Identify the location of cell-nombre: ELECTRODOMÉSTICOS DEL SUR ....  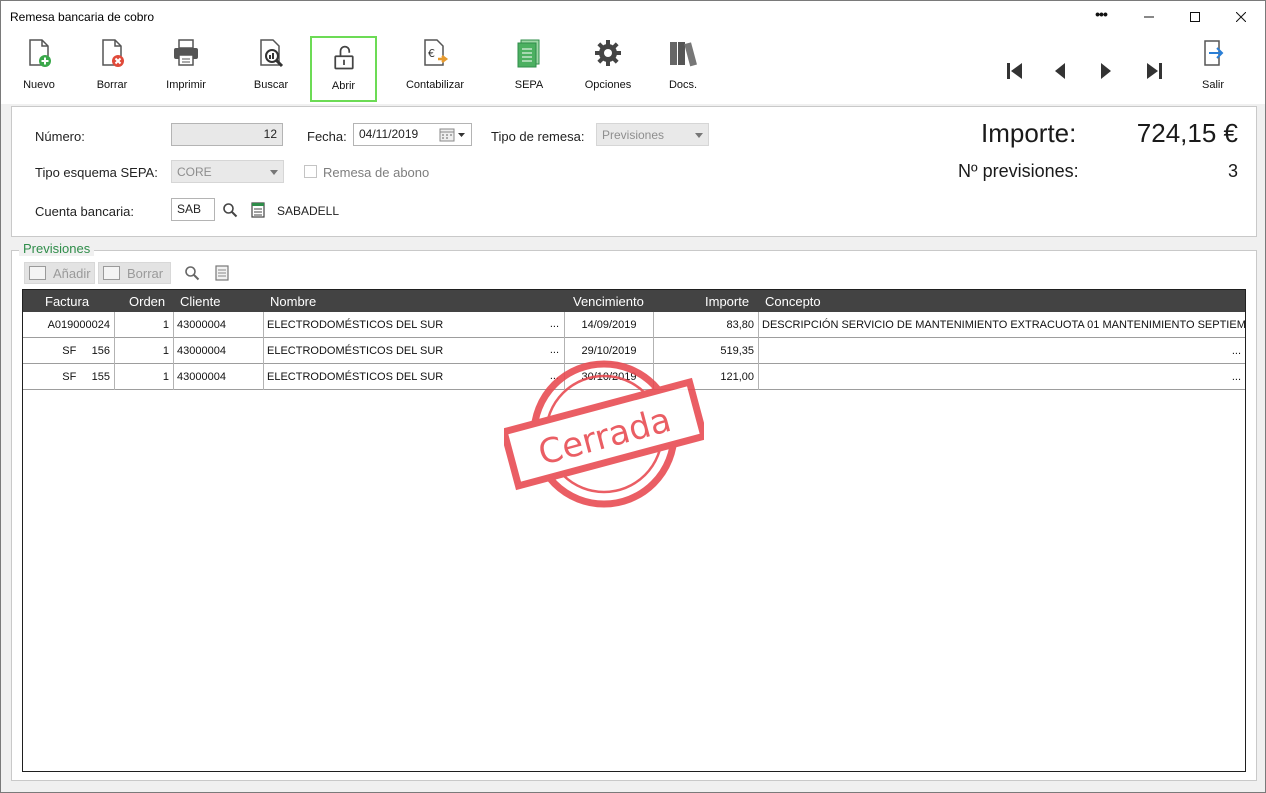
(414, 325).